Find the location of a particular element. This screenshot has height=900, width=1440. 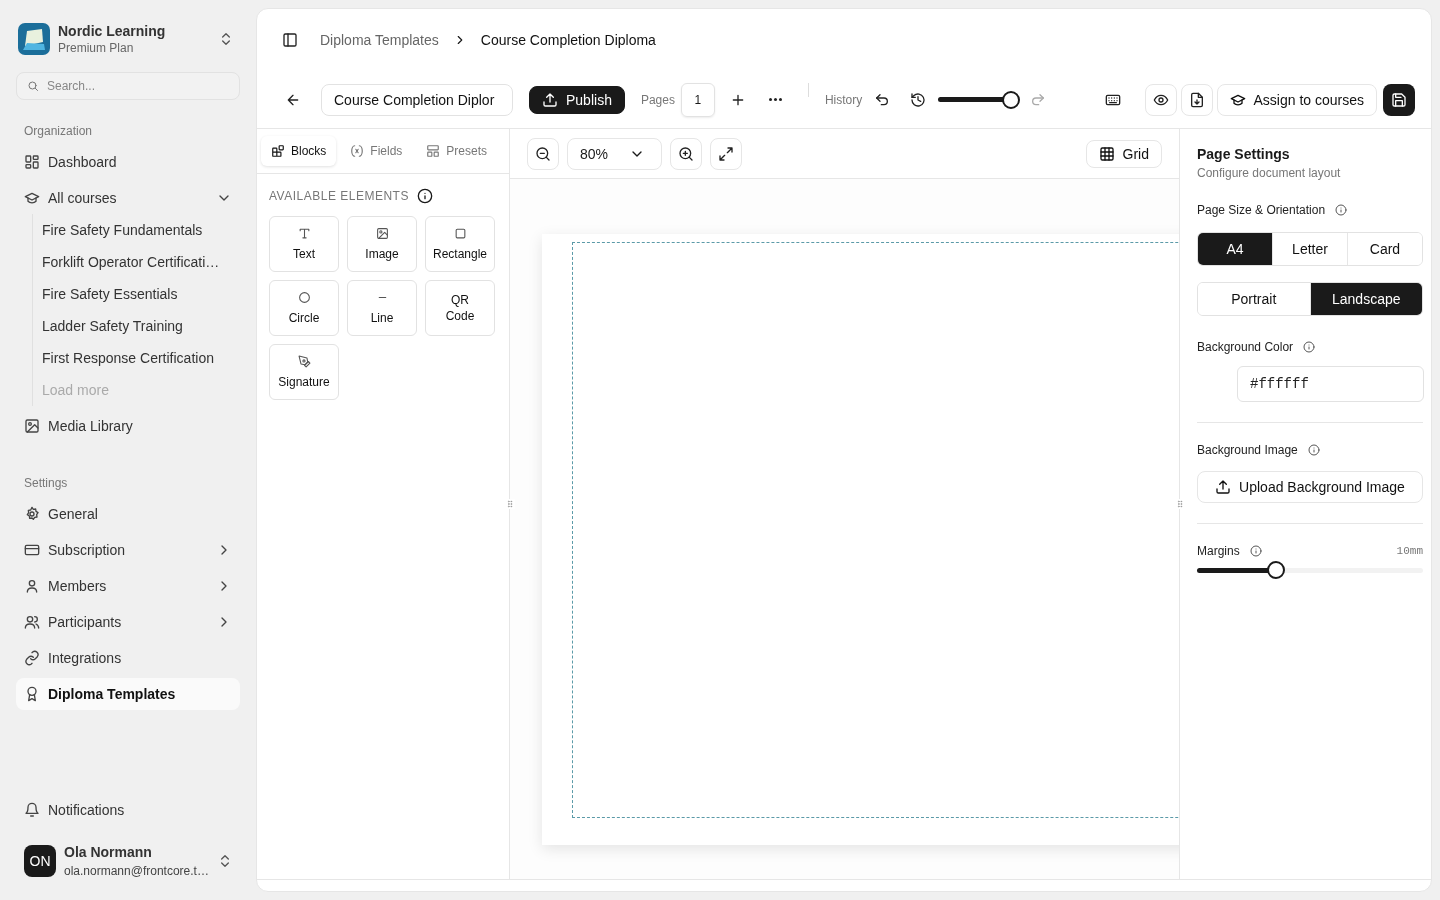

bell-icon is located at coordinates (32, 810).